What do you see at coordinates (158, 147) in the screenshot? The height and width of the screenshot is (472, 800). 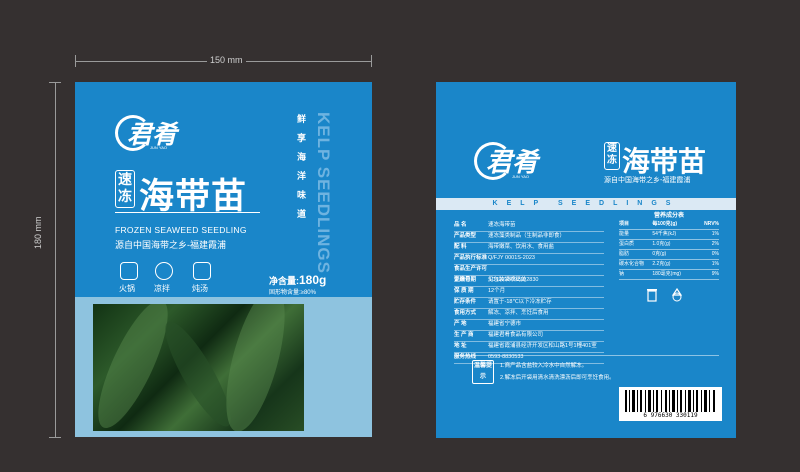 I see `front-brand-en: JUN YAO` at bounding box center [158, 147].